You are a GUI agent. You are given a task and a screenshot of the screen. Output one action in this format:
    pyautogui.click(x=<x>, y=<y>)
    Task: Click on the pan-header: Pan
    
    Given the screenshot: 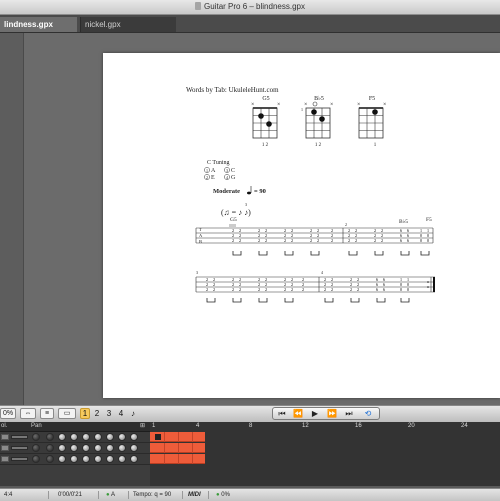 What is the action you would take?
    pyautogui.click(x=36, y=426)
    